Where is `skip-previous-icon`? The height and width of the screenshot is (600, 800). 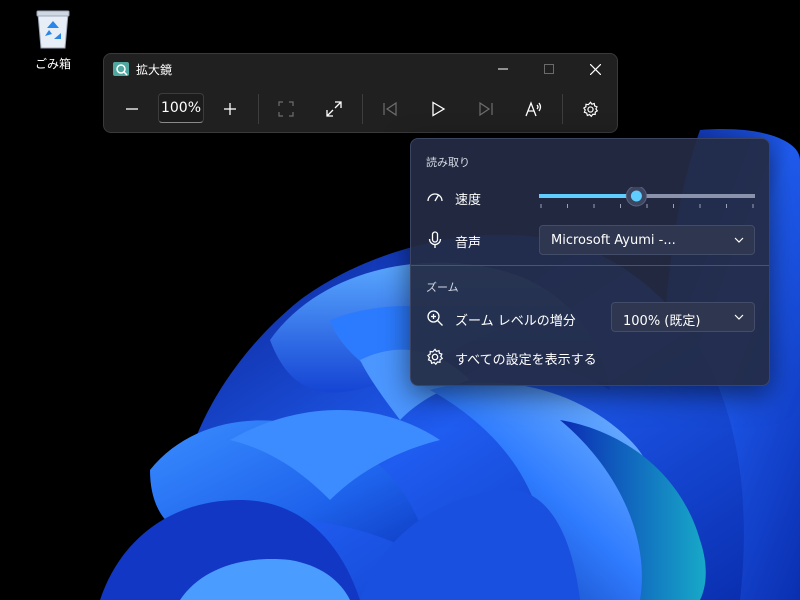 skip-previous-icon is located at coordinates (390, 109).